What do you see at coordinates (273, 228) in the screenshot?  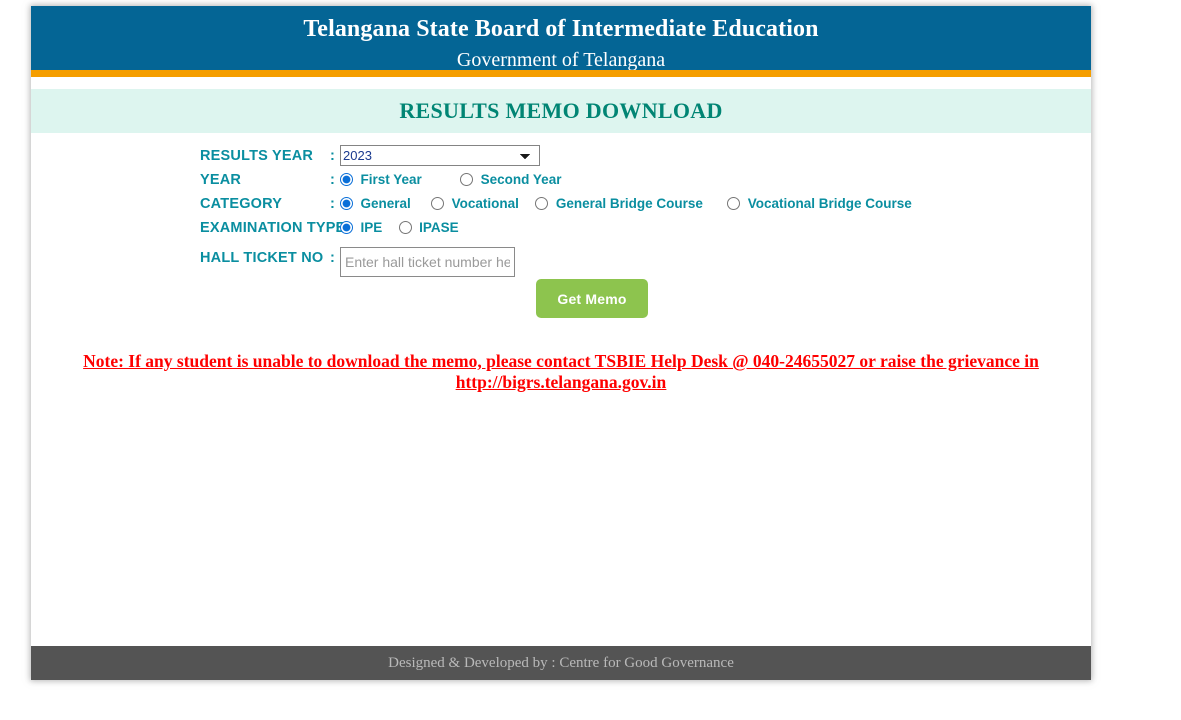 I see `label-examination-type: EXAMINATION TYPE` at bounding box center [273, 228].